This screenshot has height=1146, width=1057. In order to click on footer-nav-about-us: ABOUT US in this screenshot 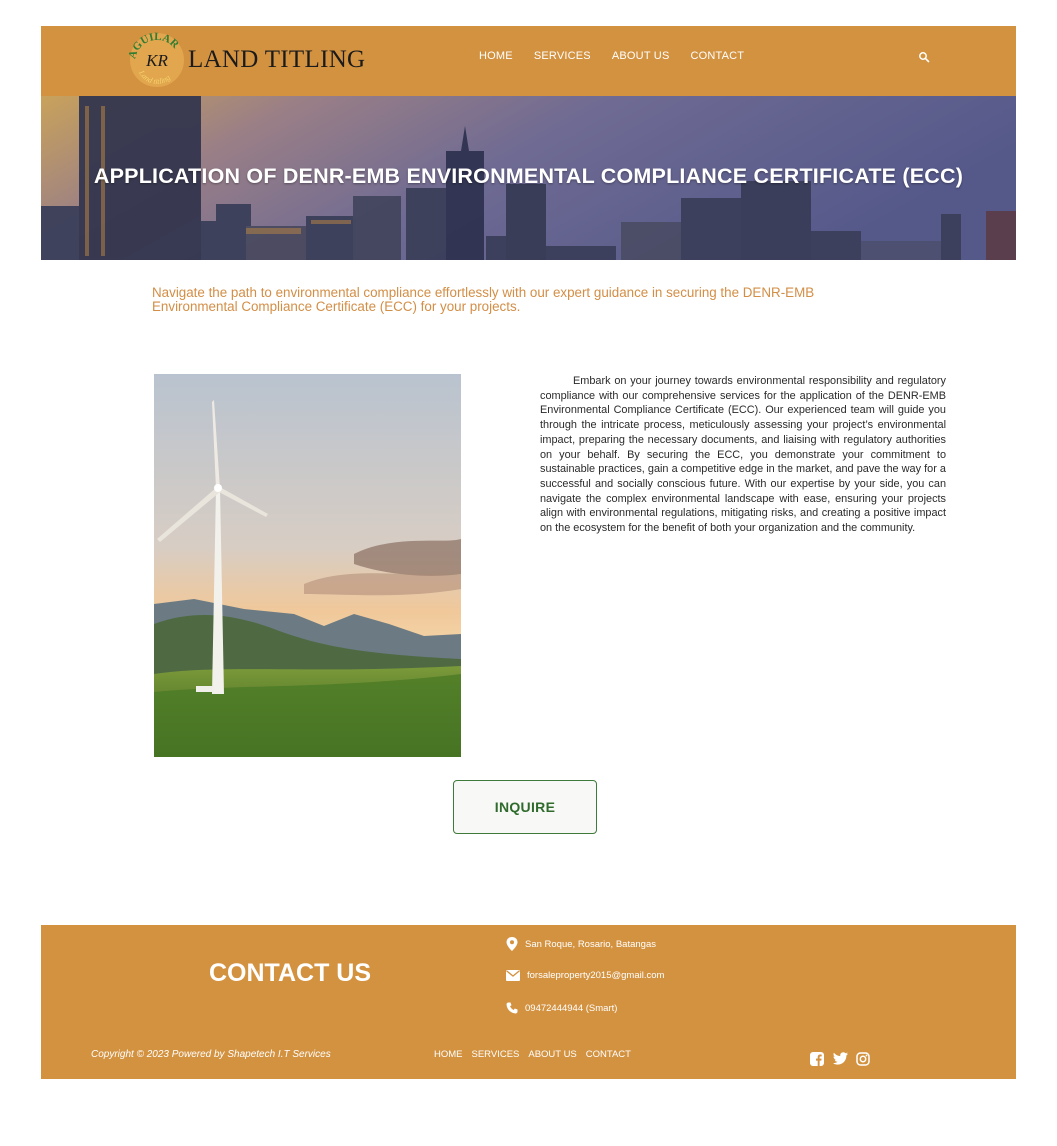, I will do `click(552, 1054)`.